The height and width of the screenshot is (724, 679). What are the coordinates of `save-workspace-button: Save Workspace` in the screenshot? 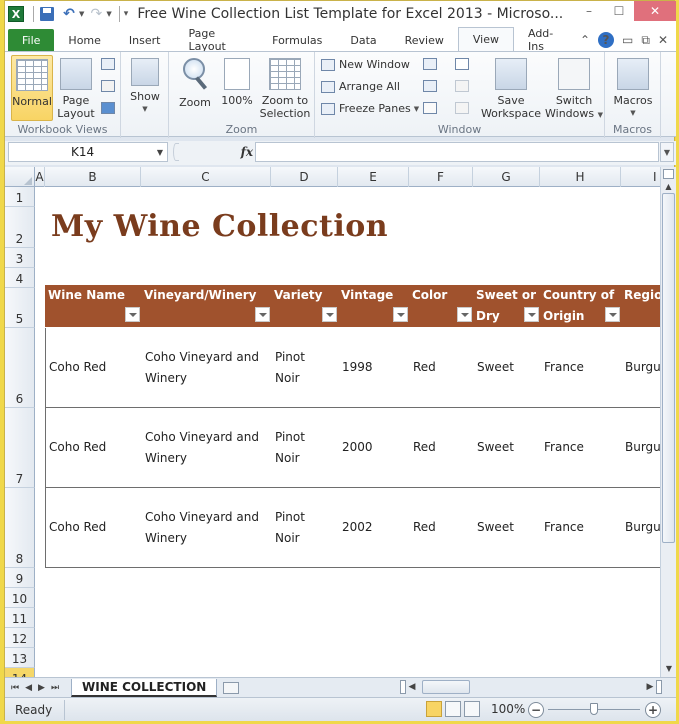 It's located at (511, 87).